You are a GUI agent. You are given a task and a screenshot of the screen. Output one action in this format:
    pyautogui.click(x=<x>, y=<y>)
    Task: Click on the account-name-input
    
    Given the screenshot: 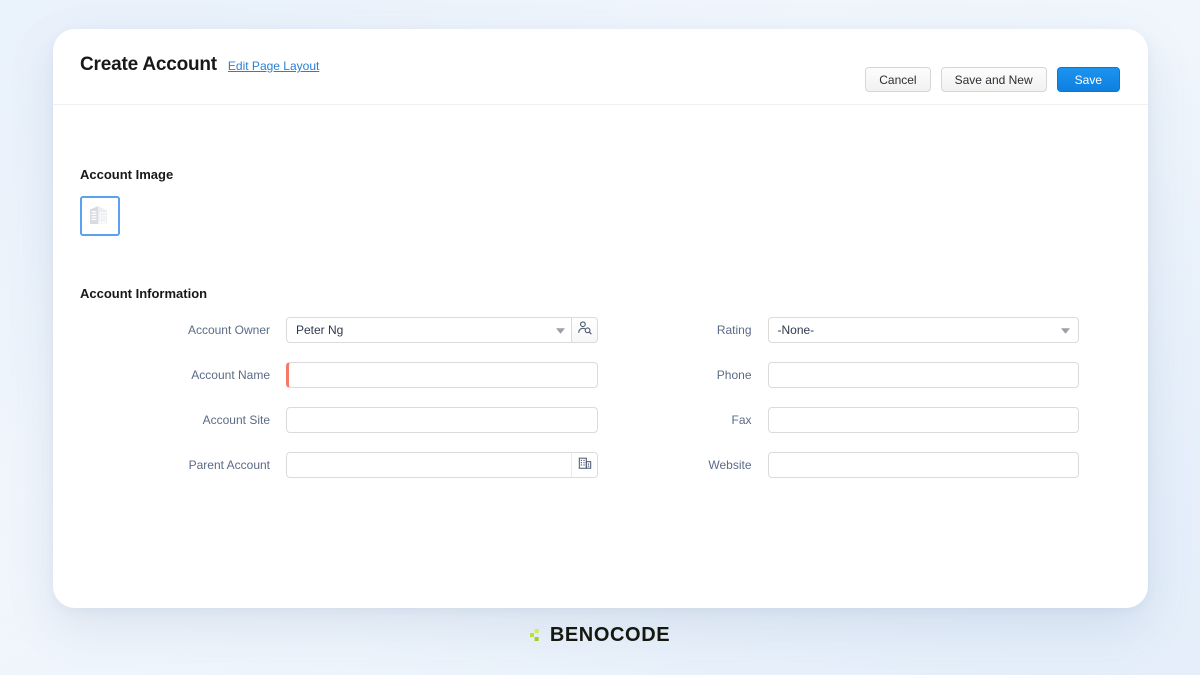 What is the action you would take?
    pyautogui.click(x=442, y=375)
    